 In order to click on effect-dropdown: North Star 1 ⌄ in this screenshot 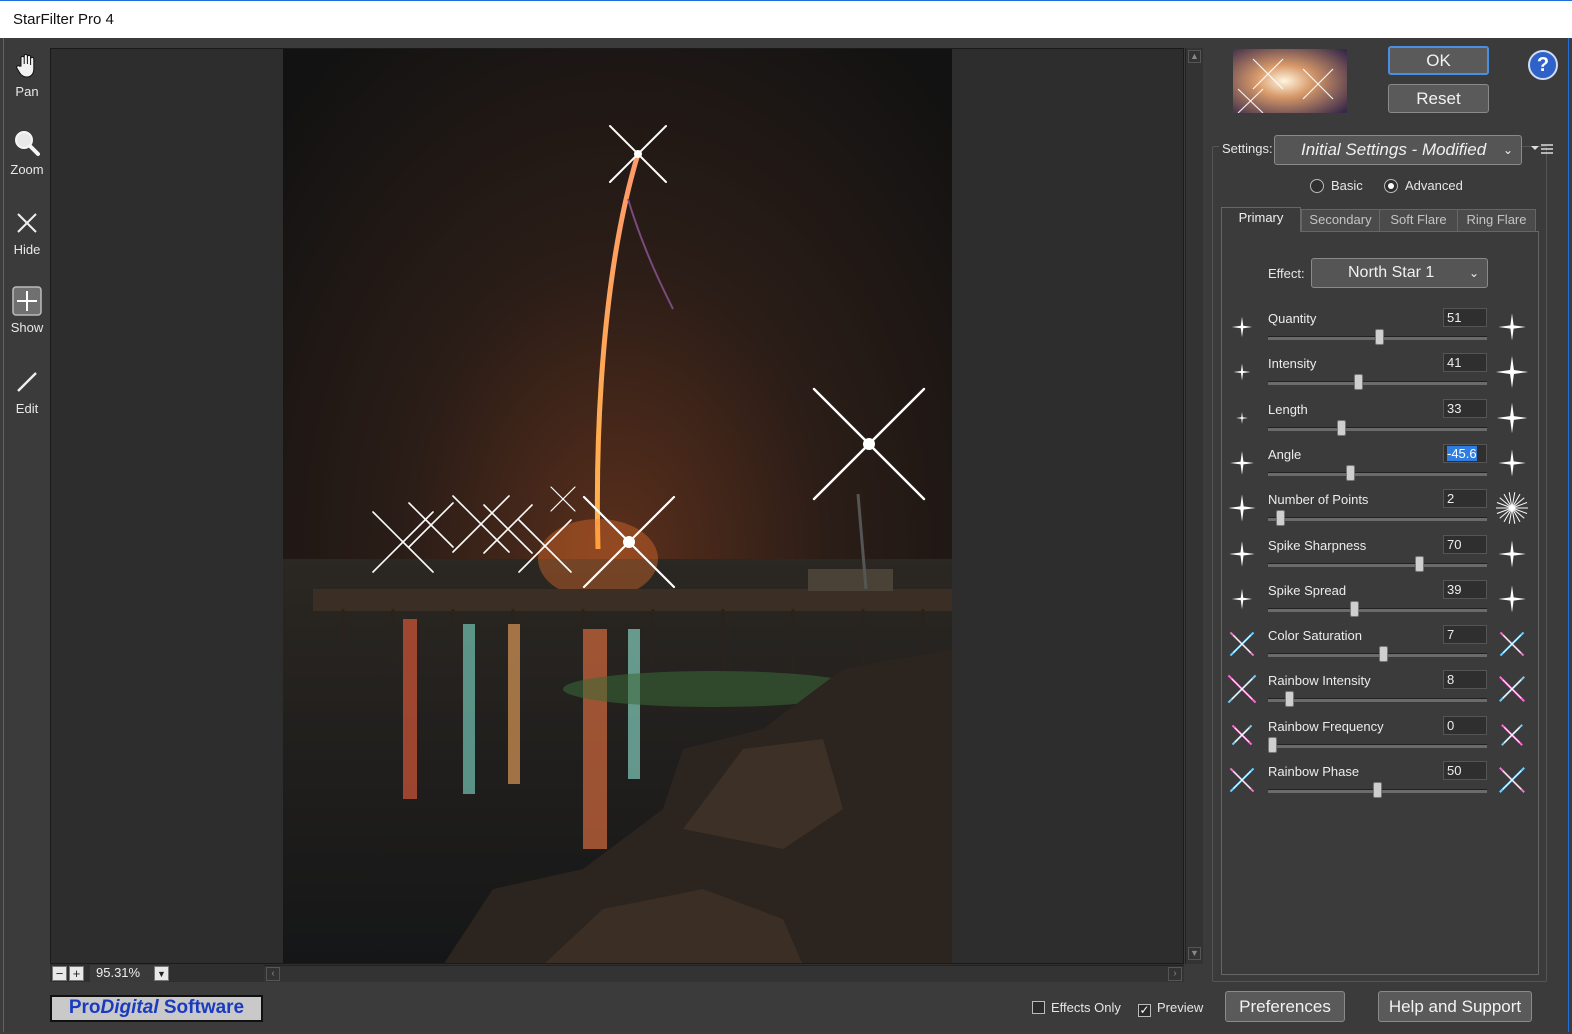, I will do `click(1399, 273)`.